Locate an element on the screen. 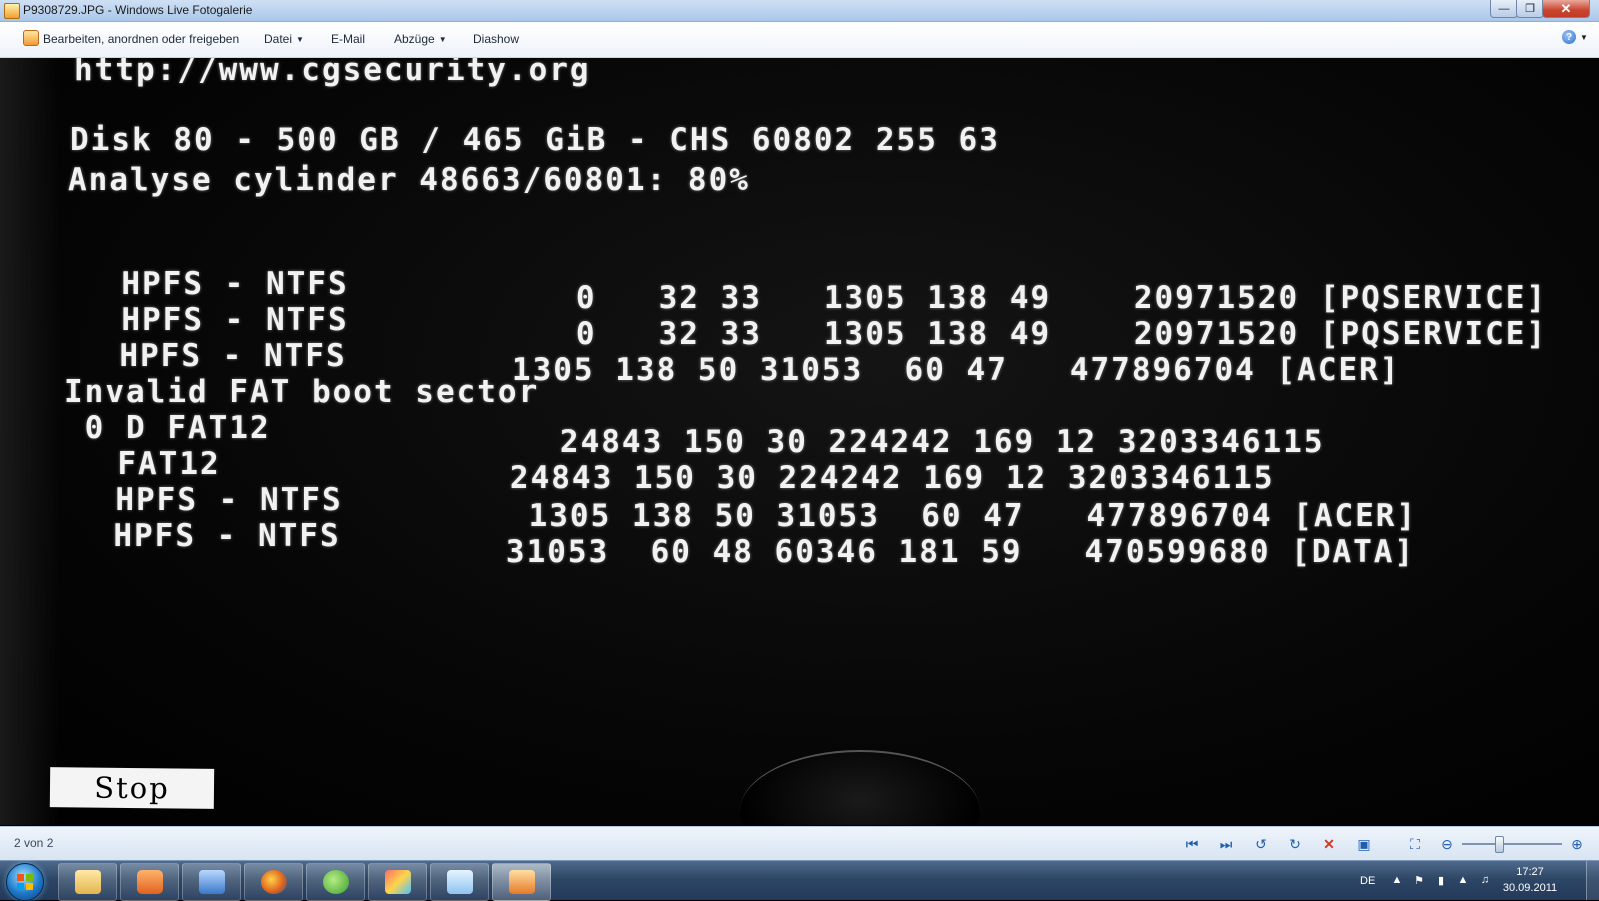 Image resolution: width=1599 pixels, height=901 pixels. screen-text-line: Analyse cylinder 48663/60801: 80% is located at coordinates (409, 180).